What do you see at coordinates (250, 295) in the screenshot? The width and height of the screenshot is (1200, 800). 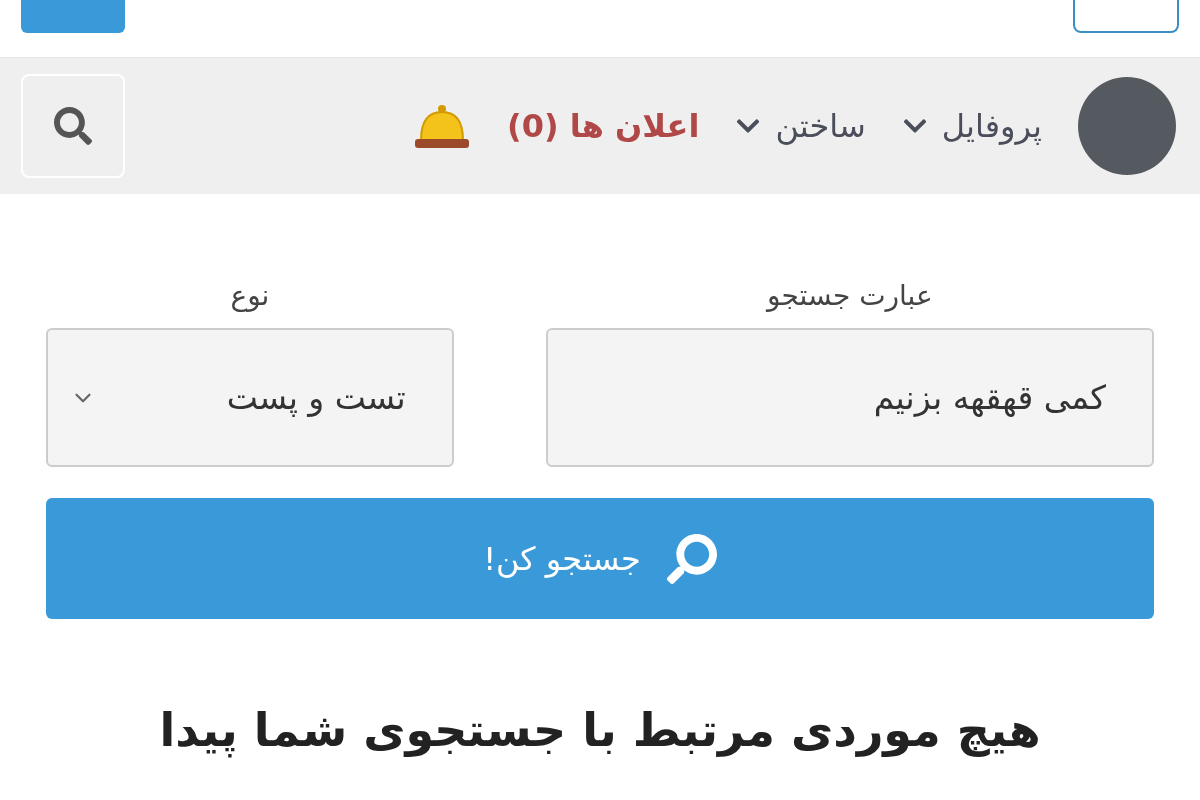 I see `field-label: نوع` at bounding box center [250, 295].